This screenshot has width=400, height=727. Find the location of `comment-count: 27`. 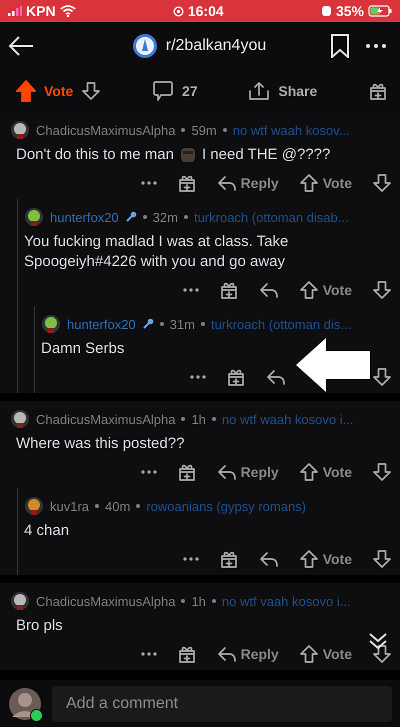

comment-count: 27 is located at coordinates (190, 91).